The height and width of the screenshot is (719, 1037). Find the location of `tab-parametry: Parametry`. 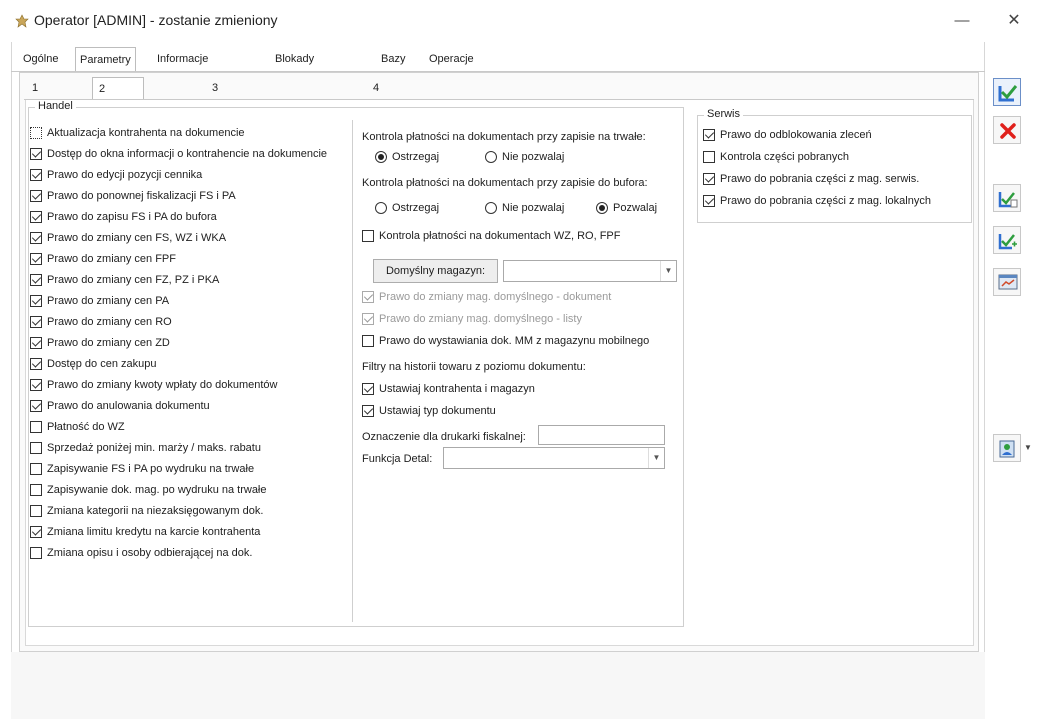

tab-parametry: Parametry is located at coordinates (105, 59).